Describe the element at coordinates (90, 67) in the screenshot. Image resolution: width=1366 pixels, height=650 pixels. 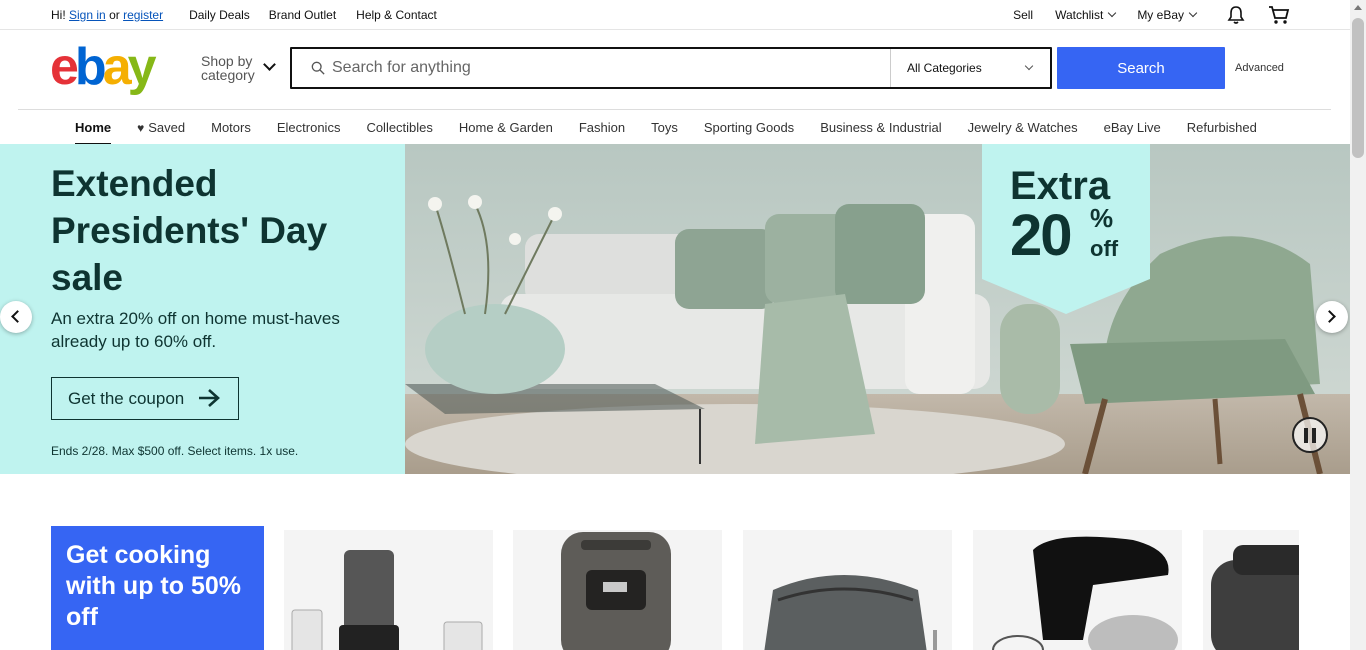
I see `logo-b: b` at that location.